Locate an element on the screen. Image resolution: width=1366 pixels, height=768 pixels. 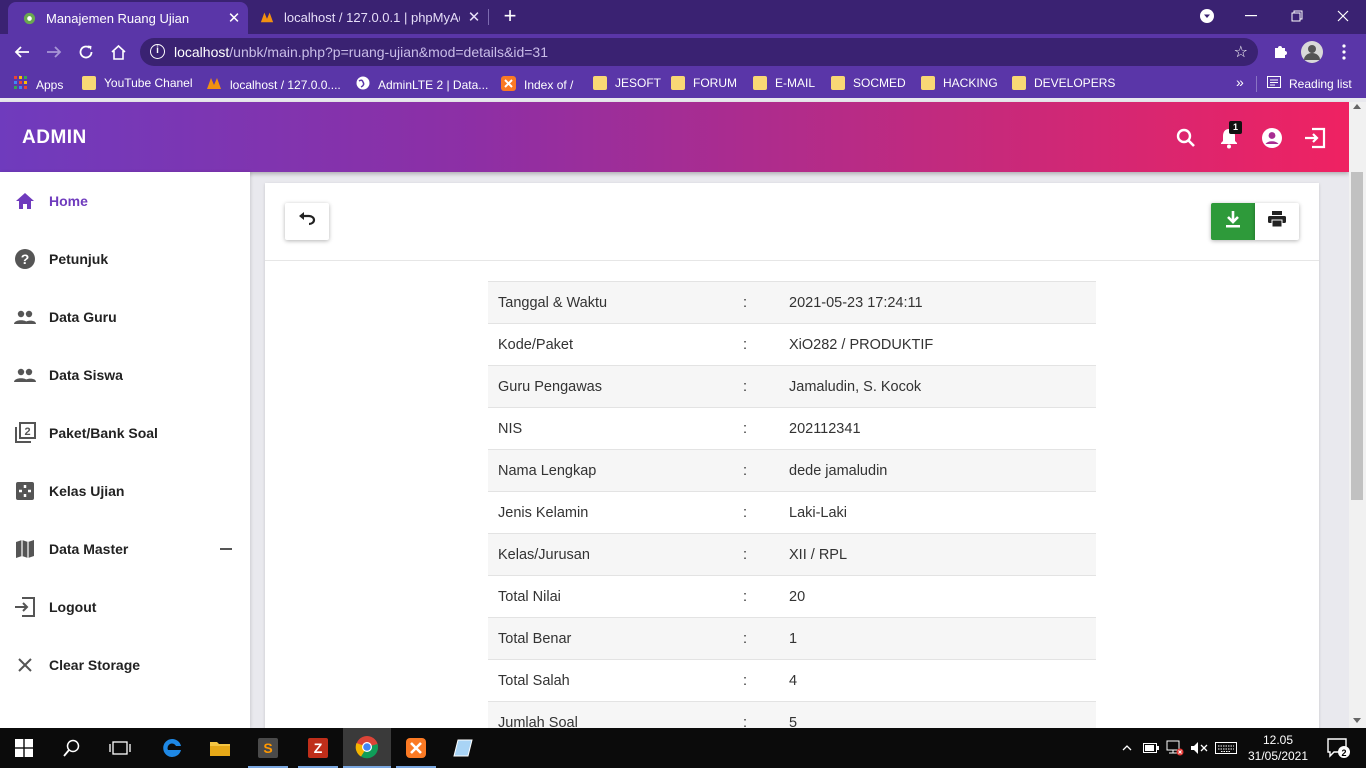
back-arrow-icon is located at coordinates (22, 52).